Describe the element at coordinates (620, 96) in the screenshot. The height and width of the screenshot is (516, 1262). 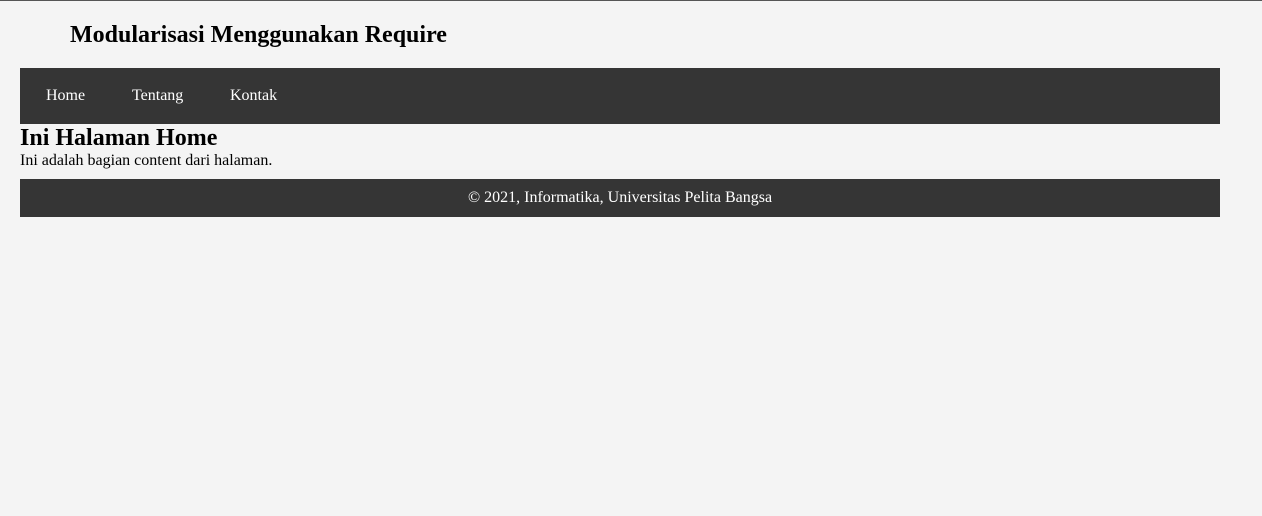
I see `main-nav: Home Tentang Kontak` at that location.